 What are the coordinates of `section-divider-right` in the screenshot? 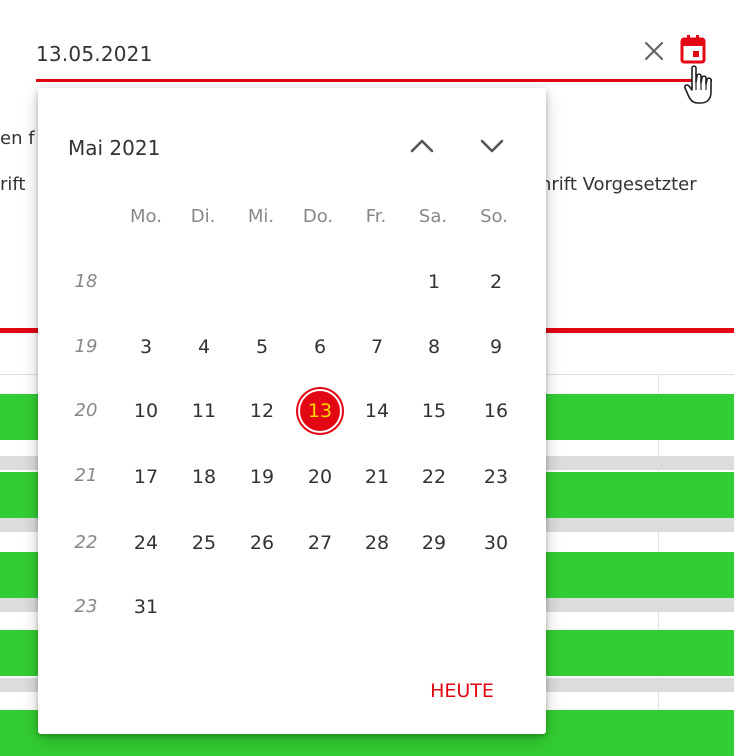 It's located at (640, 330).